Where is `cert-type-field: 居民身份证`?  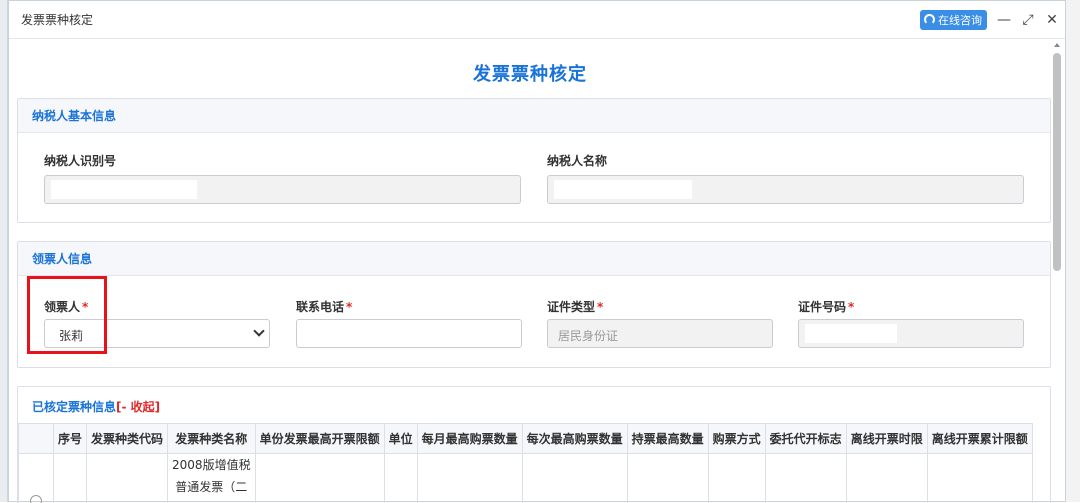 cert-type-field: 居民身份证 is located at coordinates (660, 333).